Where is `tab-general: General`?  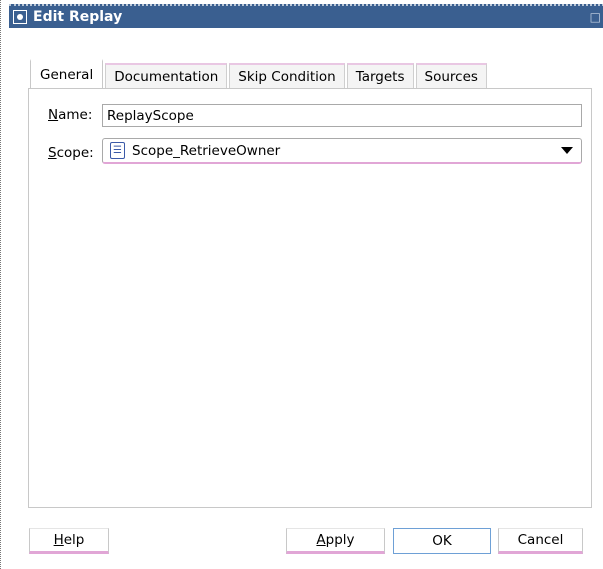 tab-general: General is located at coordinates (67, 74).